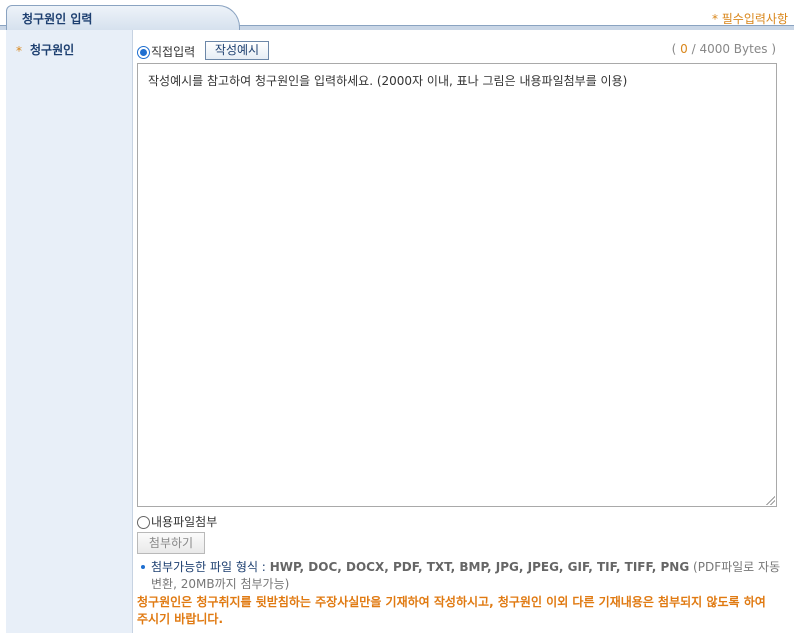 The height and width of the screenshot is (633, 794). Describe the element at coordinates (208, 567) in the screenshot. I see `file-format-key: 첨부가능한 파일 형식 :` at that location.